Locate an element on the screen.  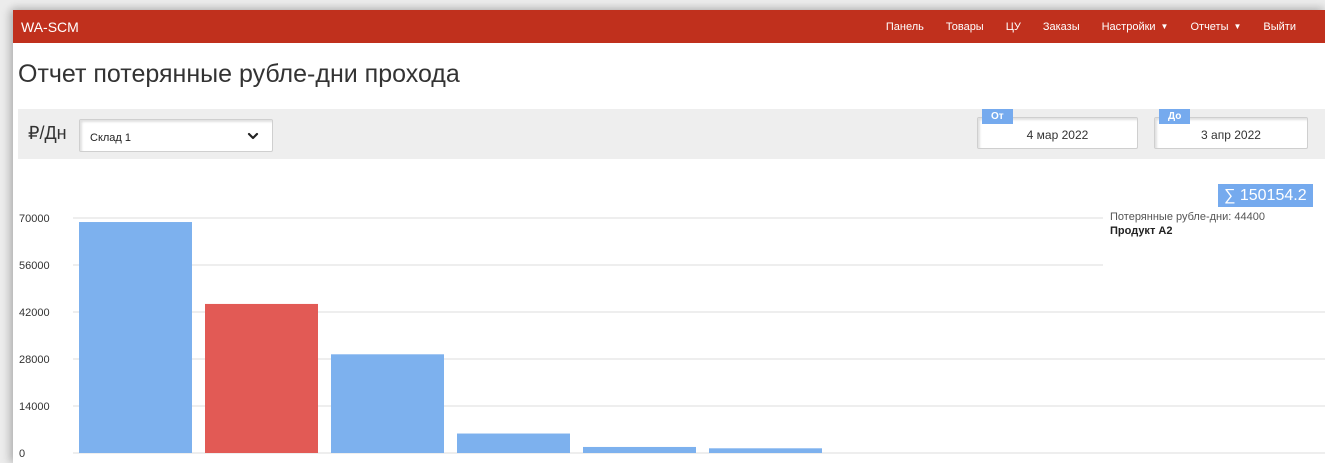
y-tick-label: 14000 is located at coordinates (34, 407).